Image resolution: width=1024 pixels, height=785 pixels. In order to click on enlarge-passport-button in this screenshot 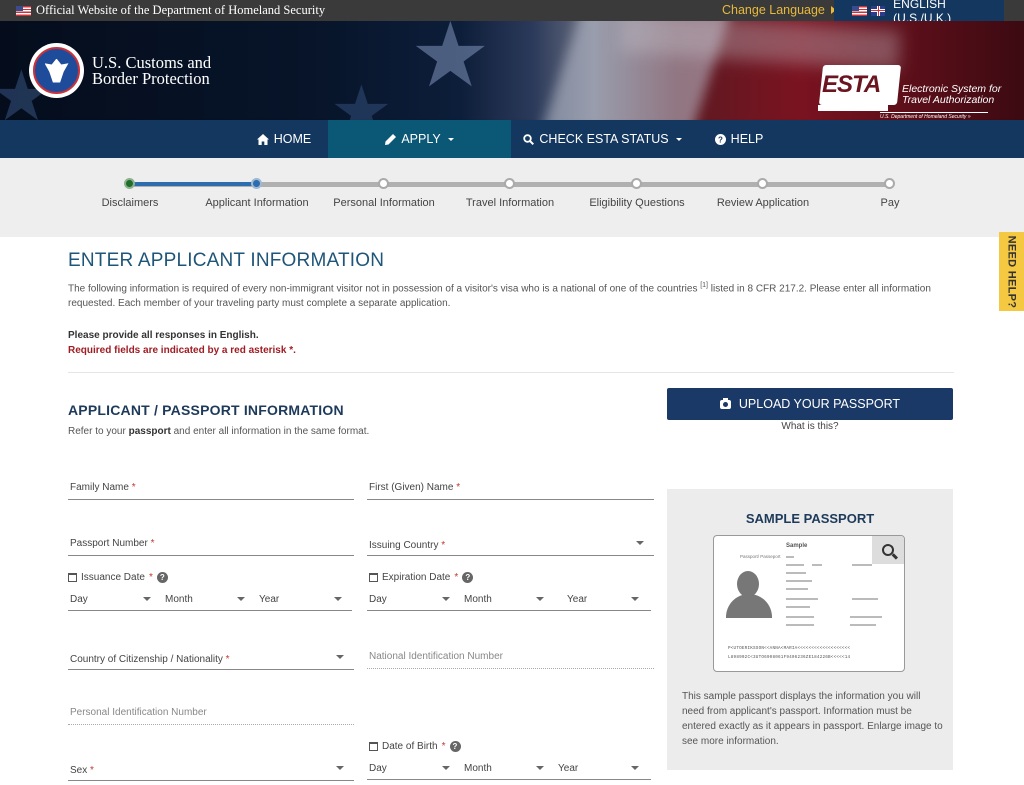, I will do `click(888, 550)`.